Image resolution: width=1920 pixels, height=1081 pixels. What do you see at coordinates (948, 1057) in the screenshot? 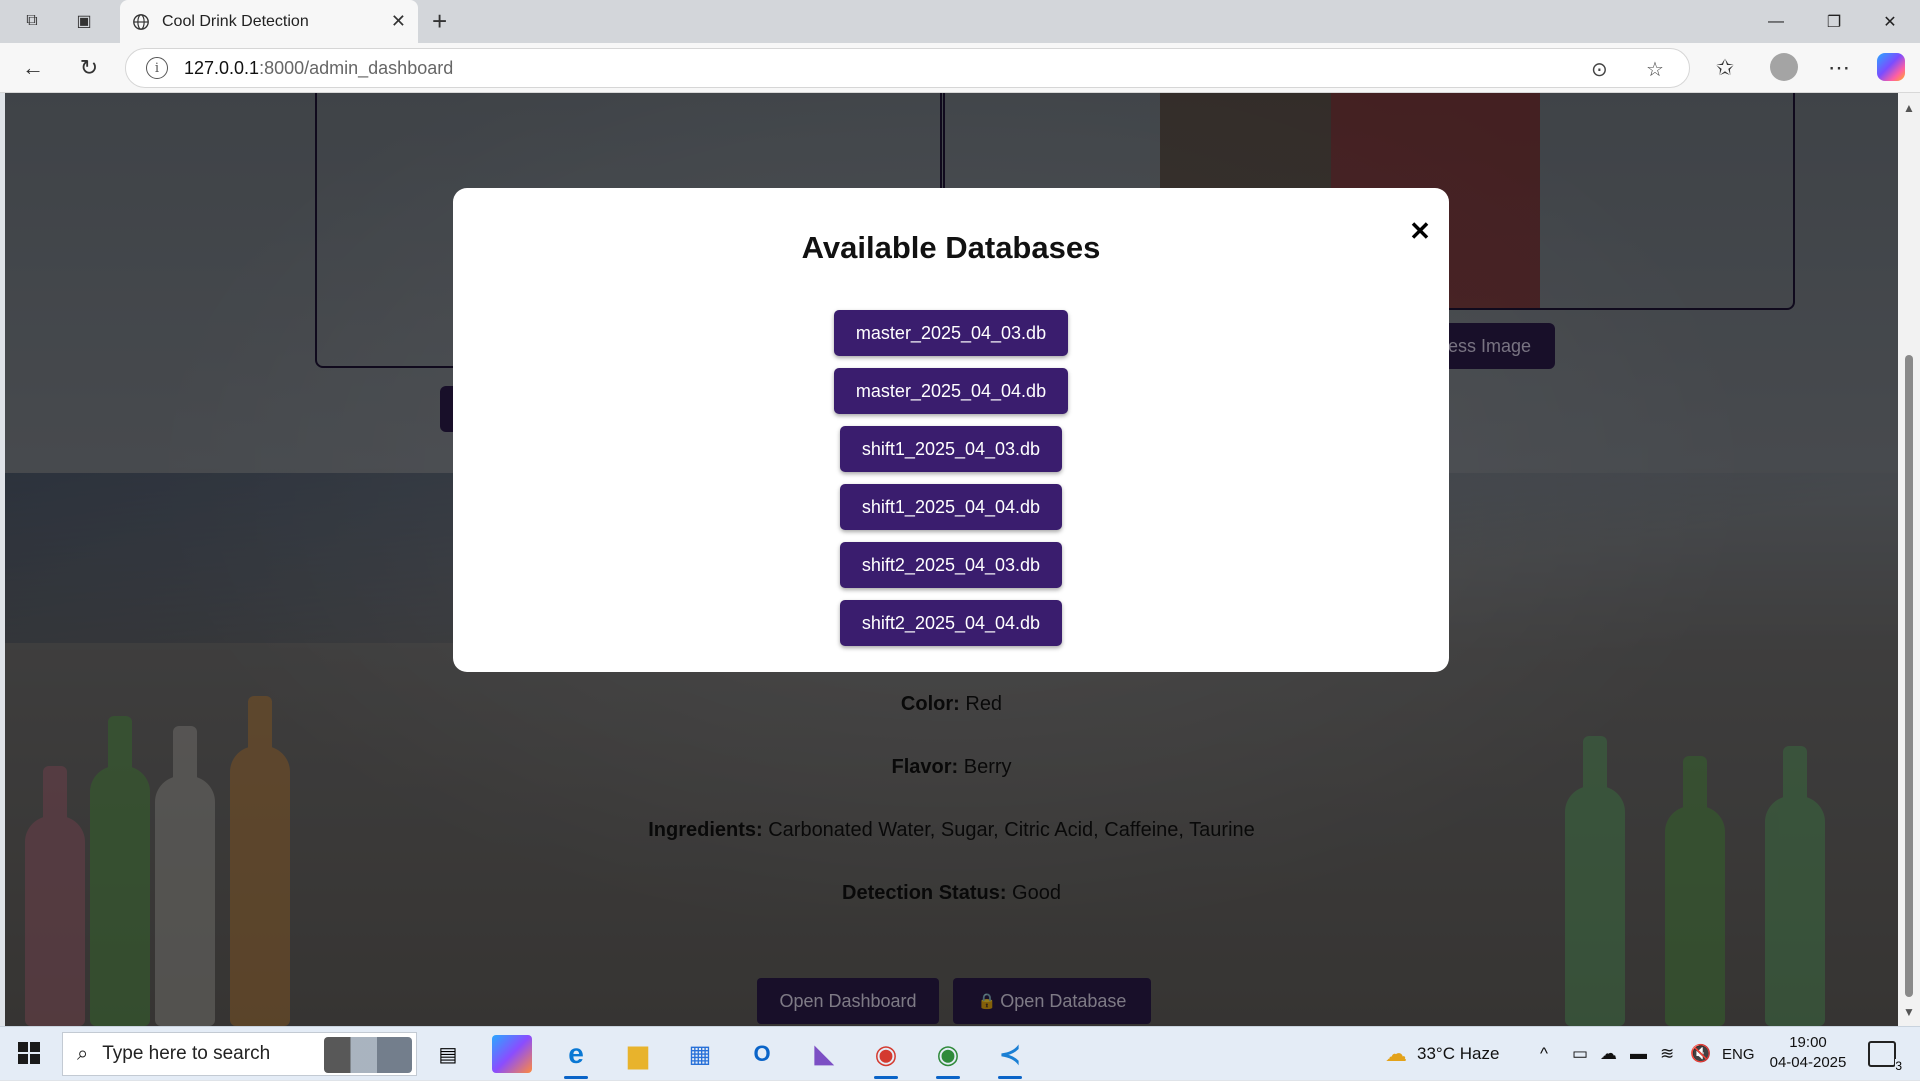
I see `chrome-profile-icon: ◉` at bounding box center [948, 1057].